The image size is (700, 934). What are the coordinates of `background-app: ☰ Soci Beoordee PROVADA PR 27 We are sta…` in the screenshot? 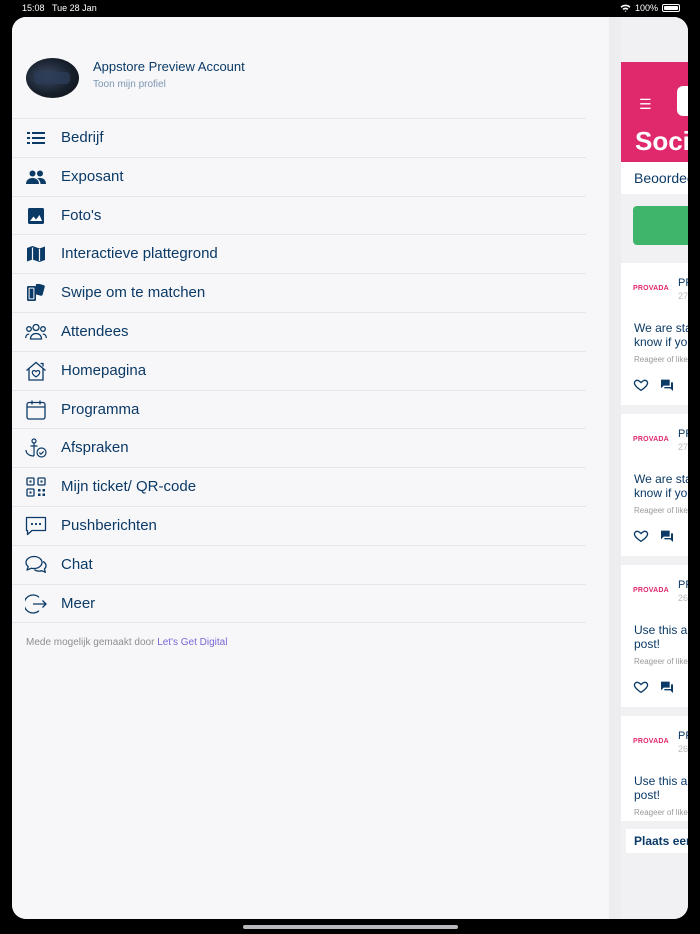 It's located at (654, 468).